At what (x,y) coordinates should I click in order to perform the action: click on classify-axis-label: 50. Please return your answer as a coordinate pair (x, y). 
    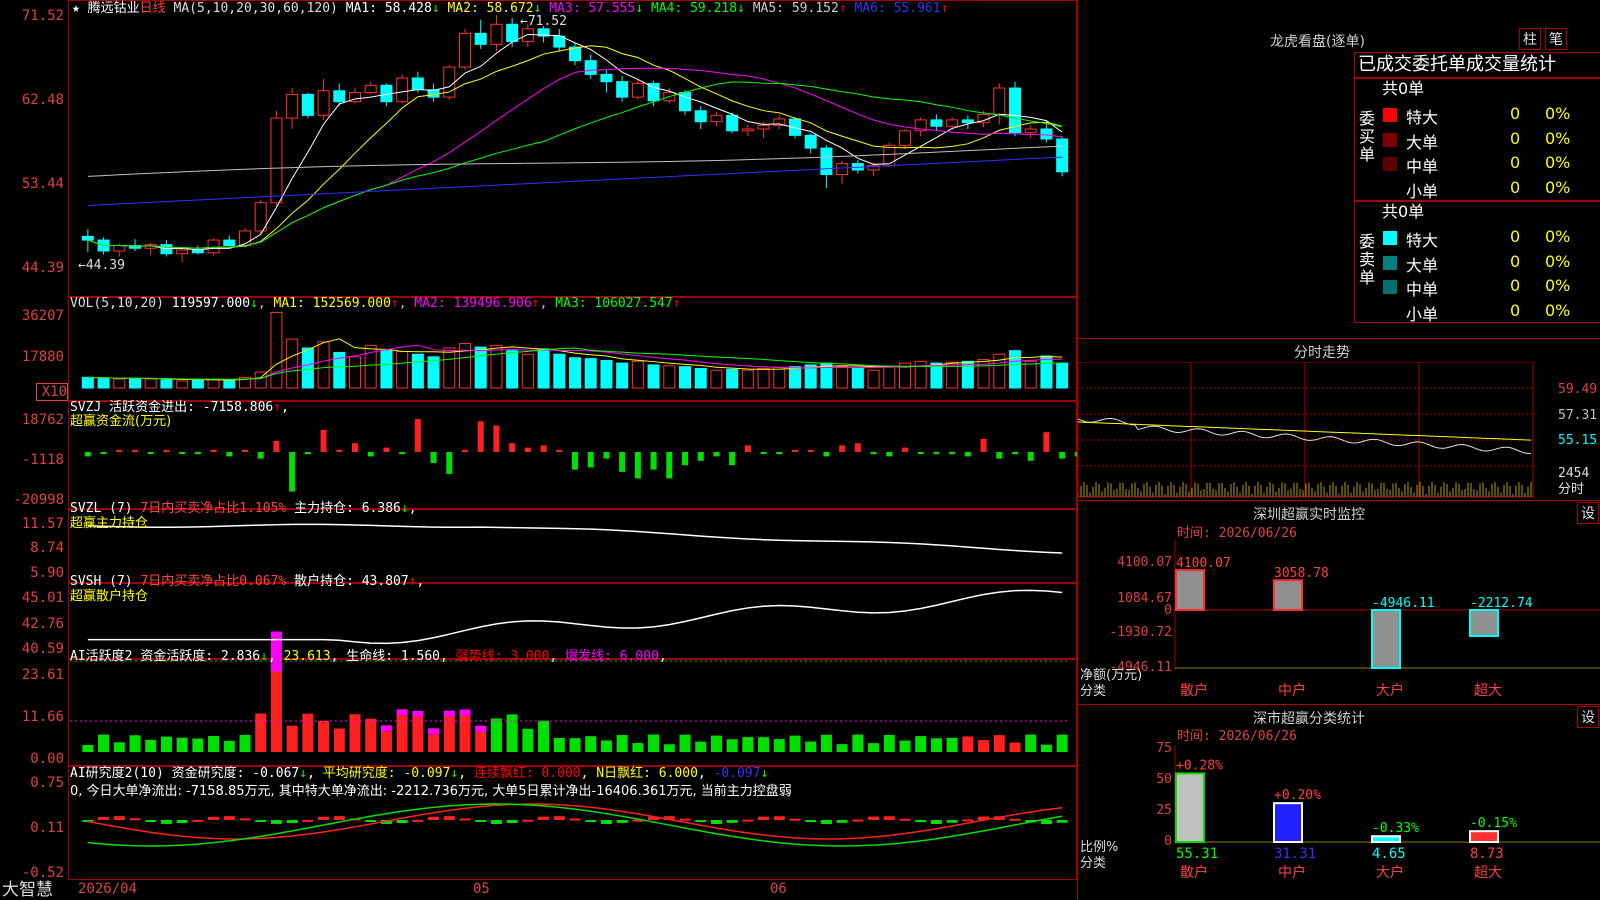
    Looking at the image, I should click on (1164, 779).